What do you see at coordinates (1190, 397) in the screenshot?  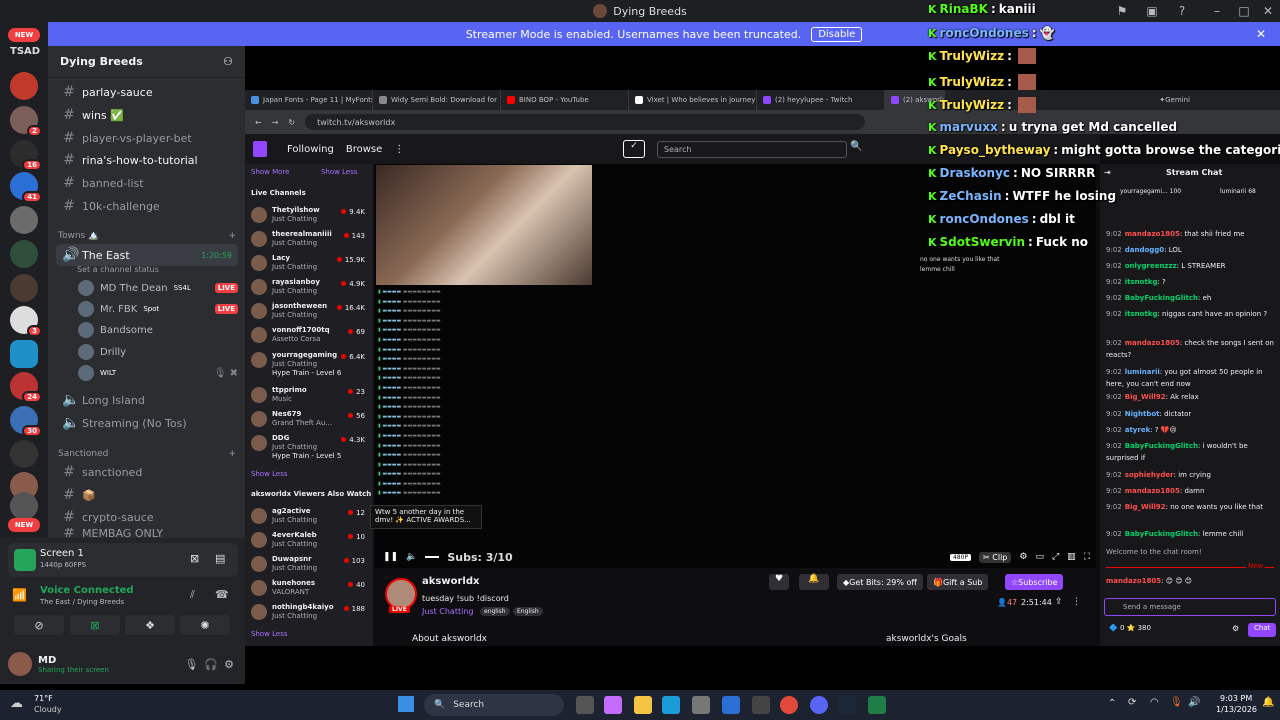 I see `chat-message: 9:02 Big_Will92: Ak relax` at bounding box center [1190, 397].